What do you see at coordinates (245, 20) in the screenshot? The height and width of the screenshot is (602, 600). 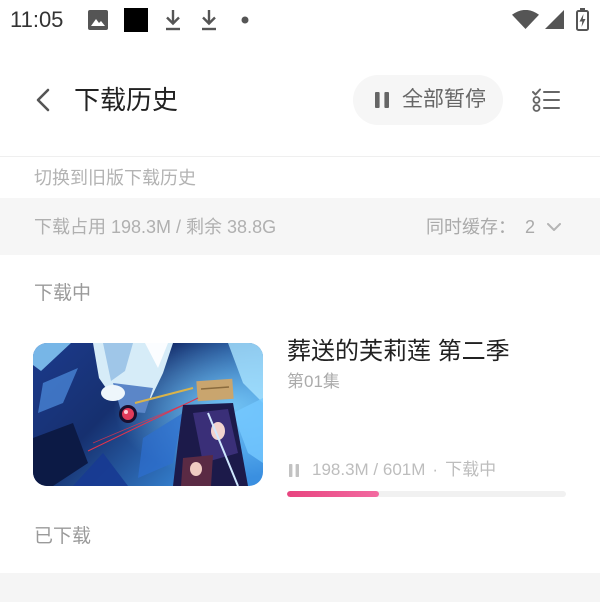 I see `dot-icon` at bounding box center [245, 20].